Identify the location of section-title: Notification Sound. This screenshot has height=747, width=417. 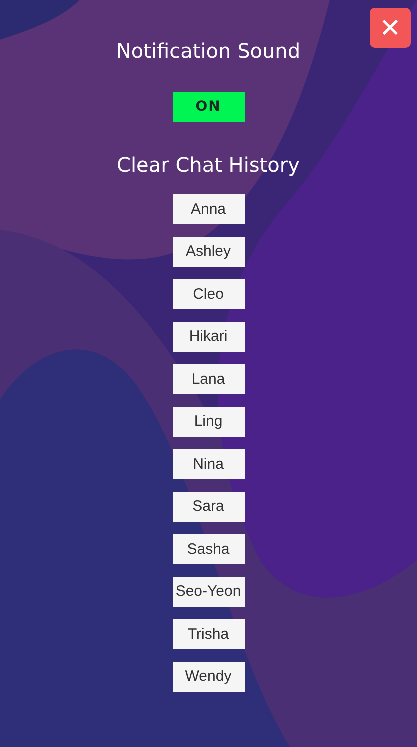
(208, 51).